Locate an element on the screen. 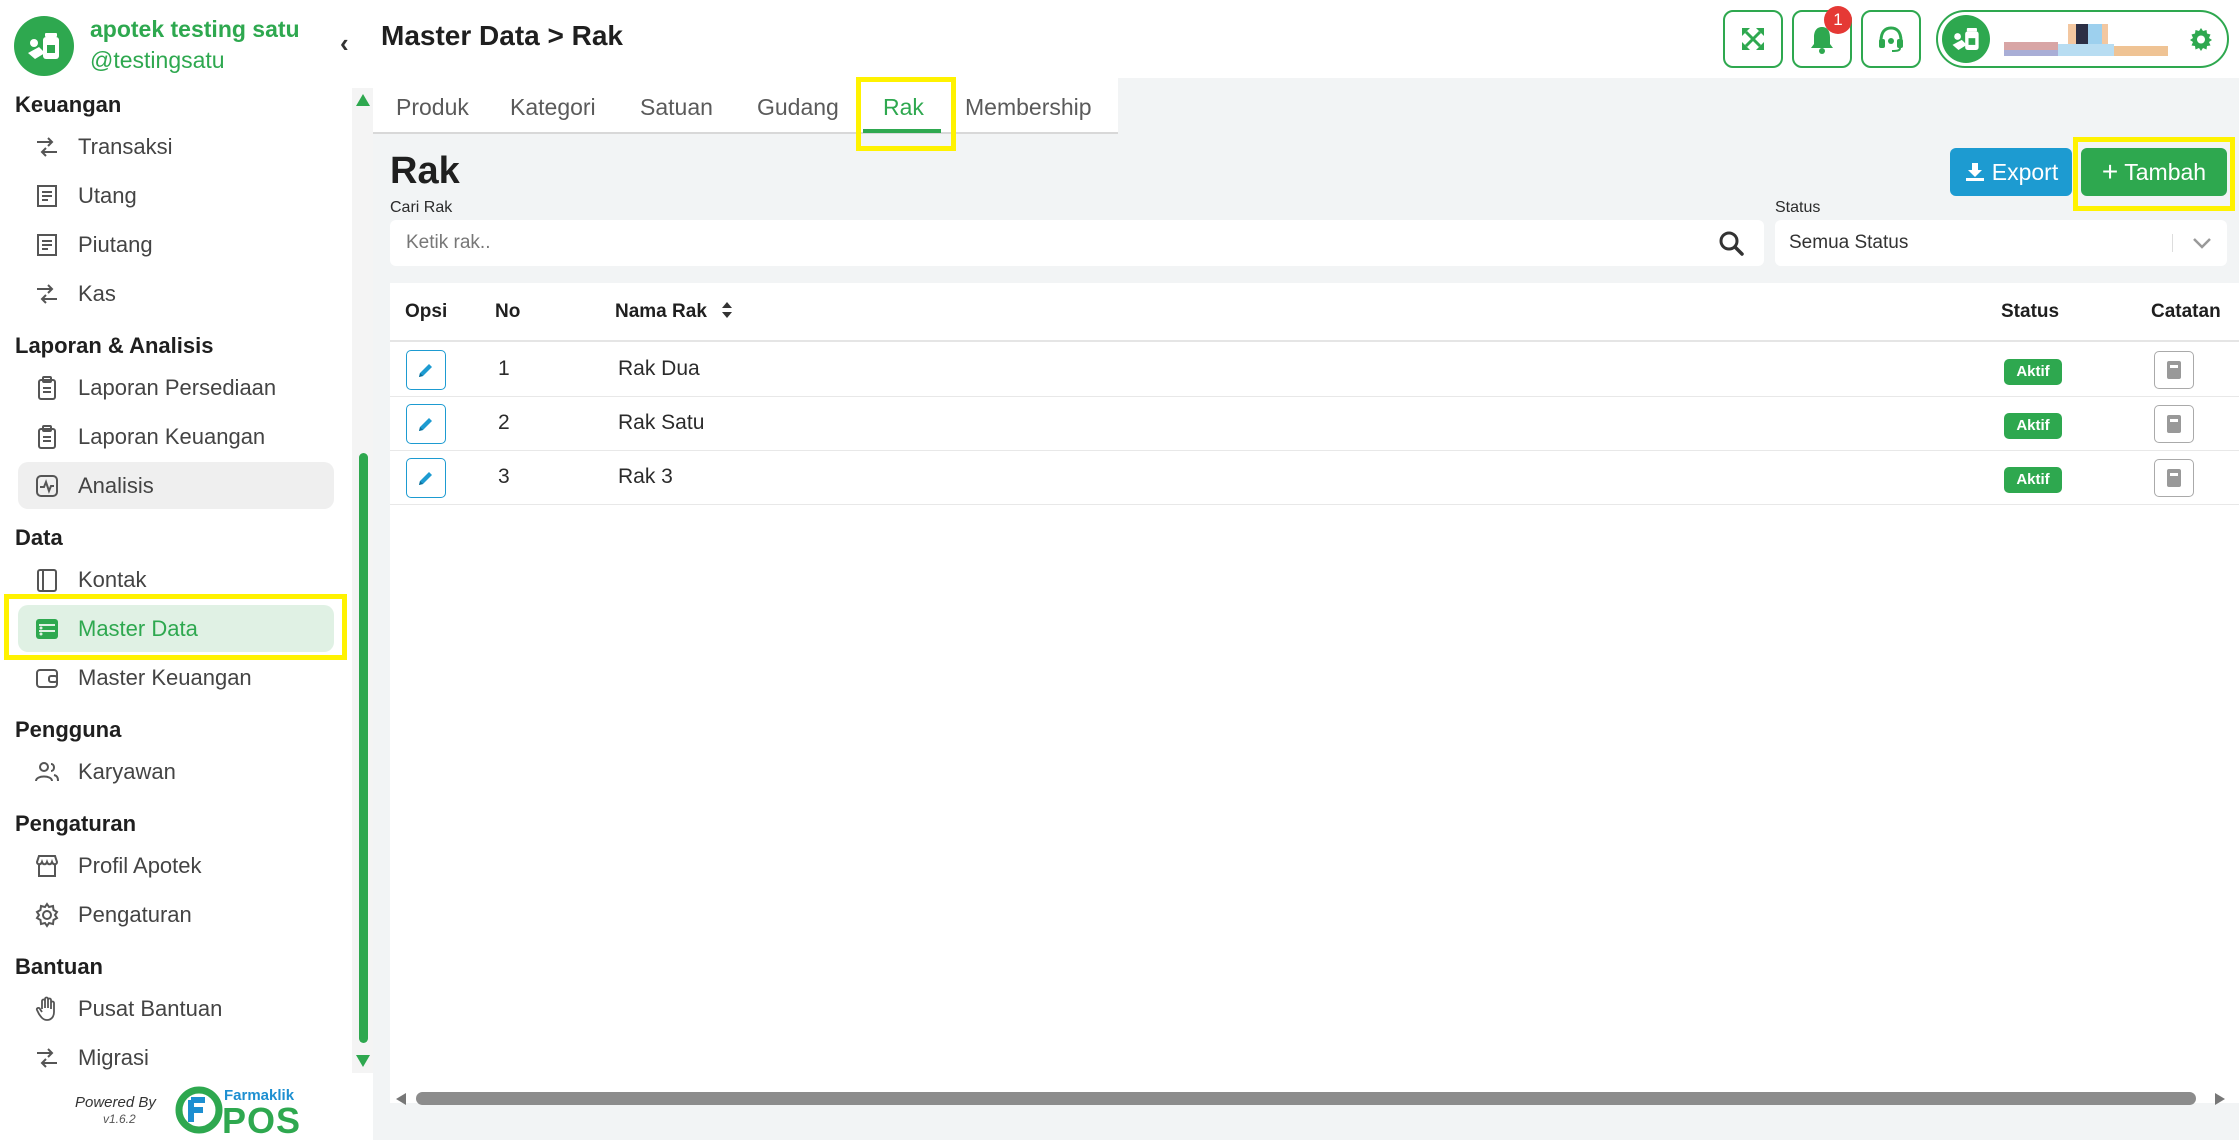  top-header: Master Data > Rak 1 is located at coordinates (1306, 39).